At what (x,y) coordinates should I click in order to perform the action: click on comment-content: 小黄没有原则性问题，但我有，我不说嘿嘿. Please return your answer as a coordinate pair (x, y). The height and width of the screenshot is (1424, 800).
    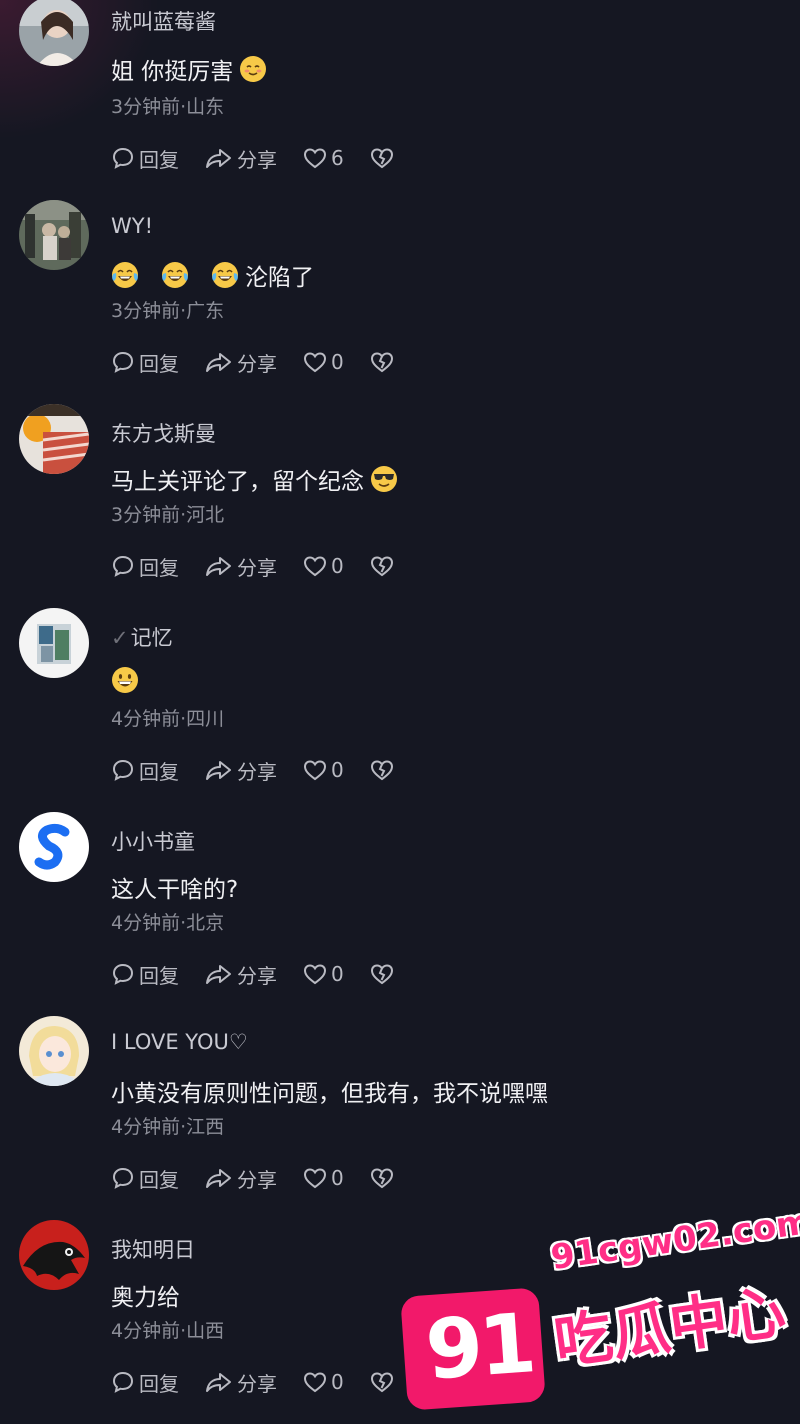
    Looking at the image, I should click on (329, 1091).